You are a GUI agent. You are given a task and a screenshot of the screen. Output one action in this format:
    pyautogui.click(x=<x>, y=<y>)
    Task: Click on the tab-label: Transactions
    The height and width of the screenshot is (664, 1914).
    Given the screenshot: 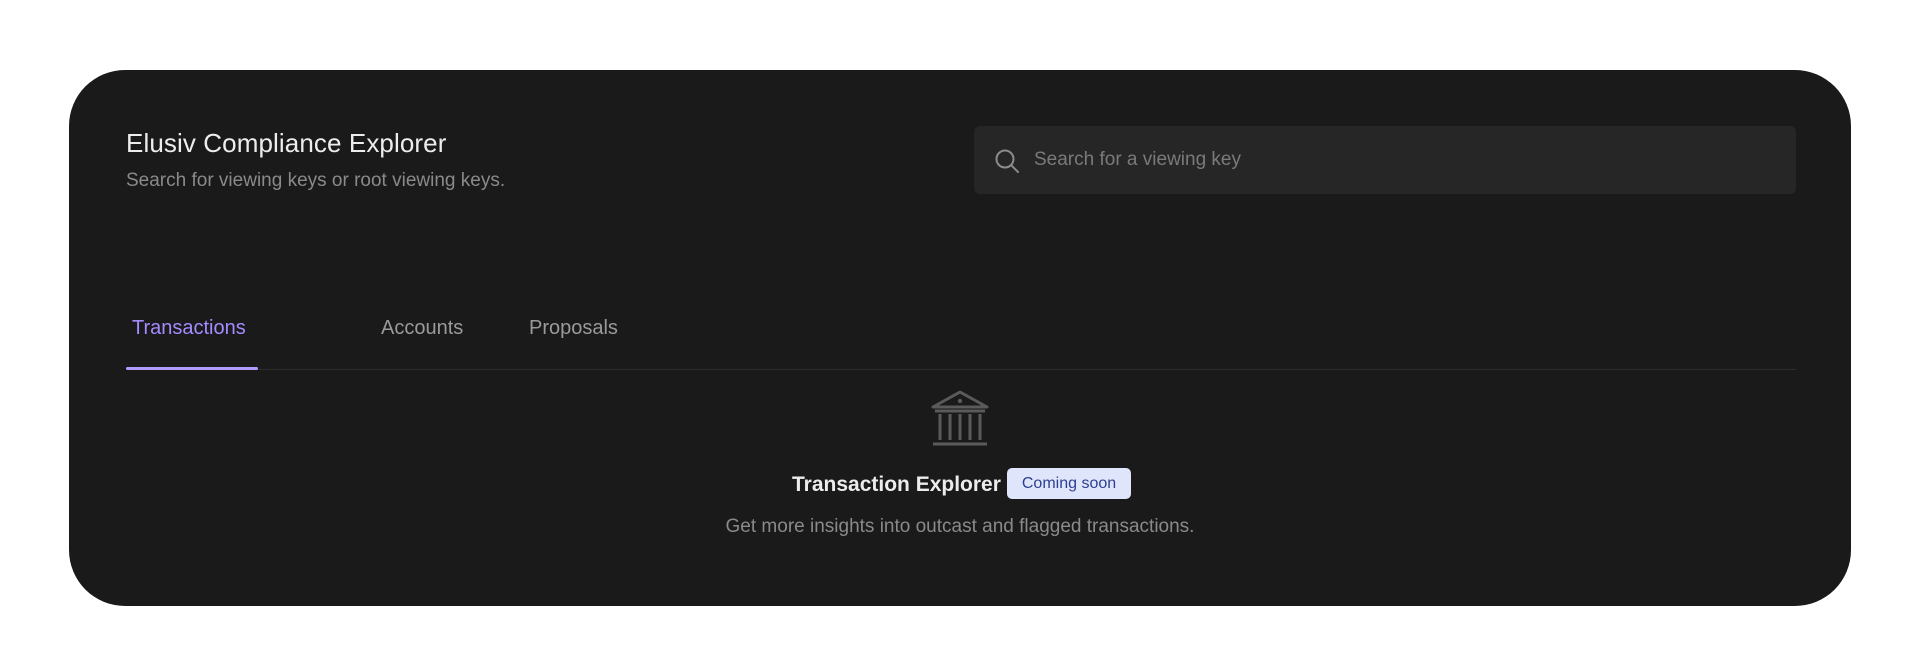 What is the action you would take?
    pyautogui.click(x=189, y=328)
    